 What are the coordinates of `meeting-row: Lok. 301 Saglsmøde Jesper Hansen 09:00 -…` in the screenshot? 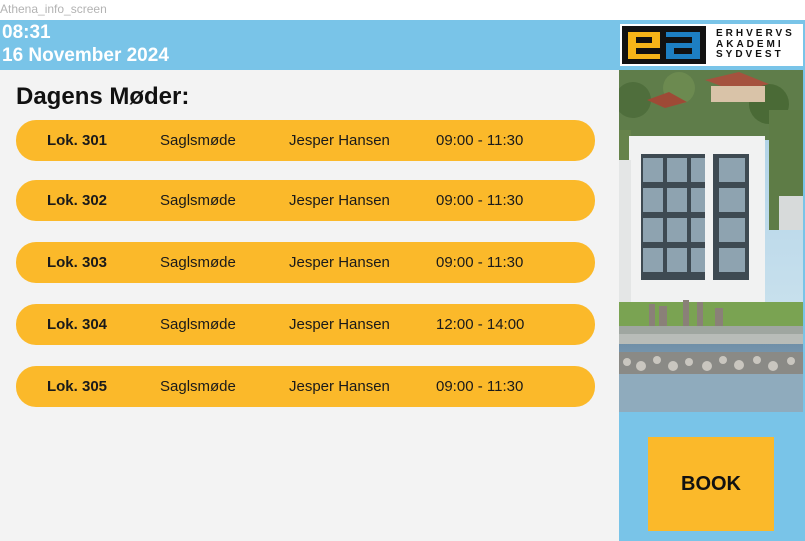 It's located at (305, 140).